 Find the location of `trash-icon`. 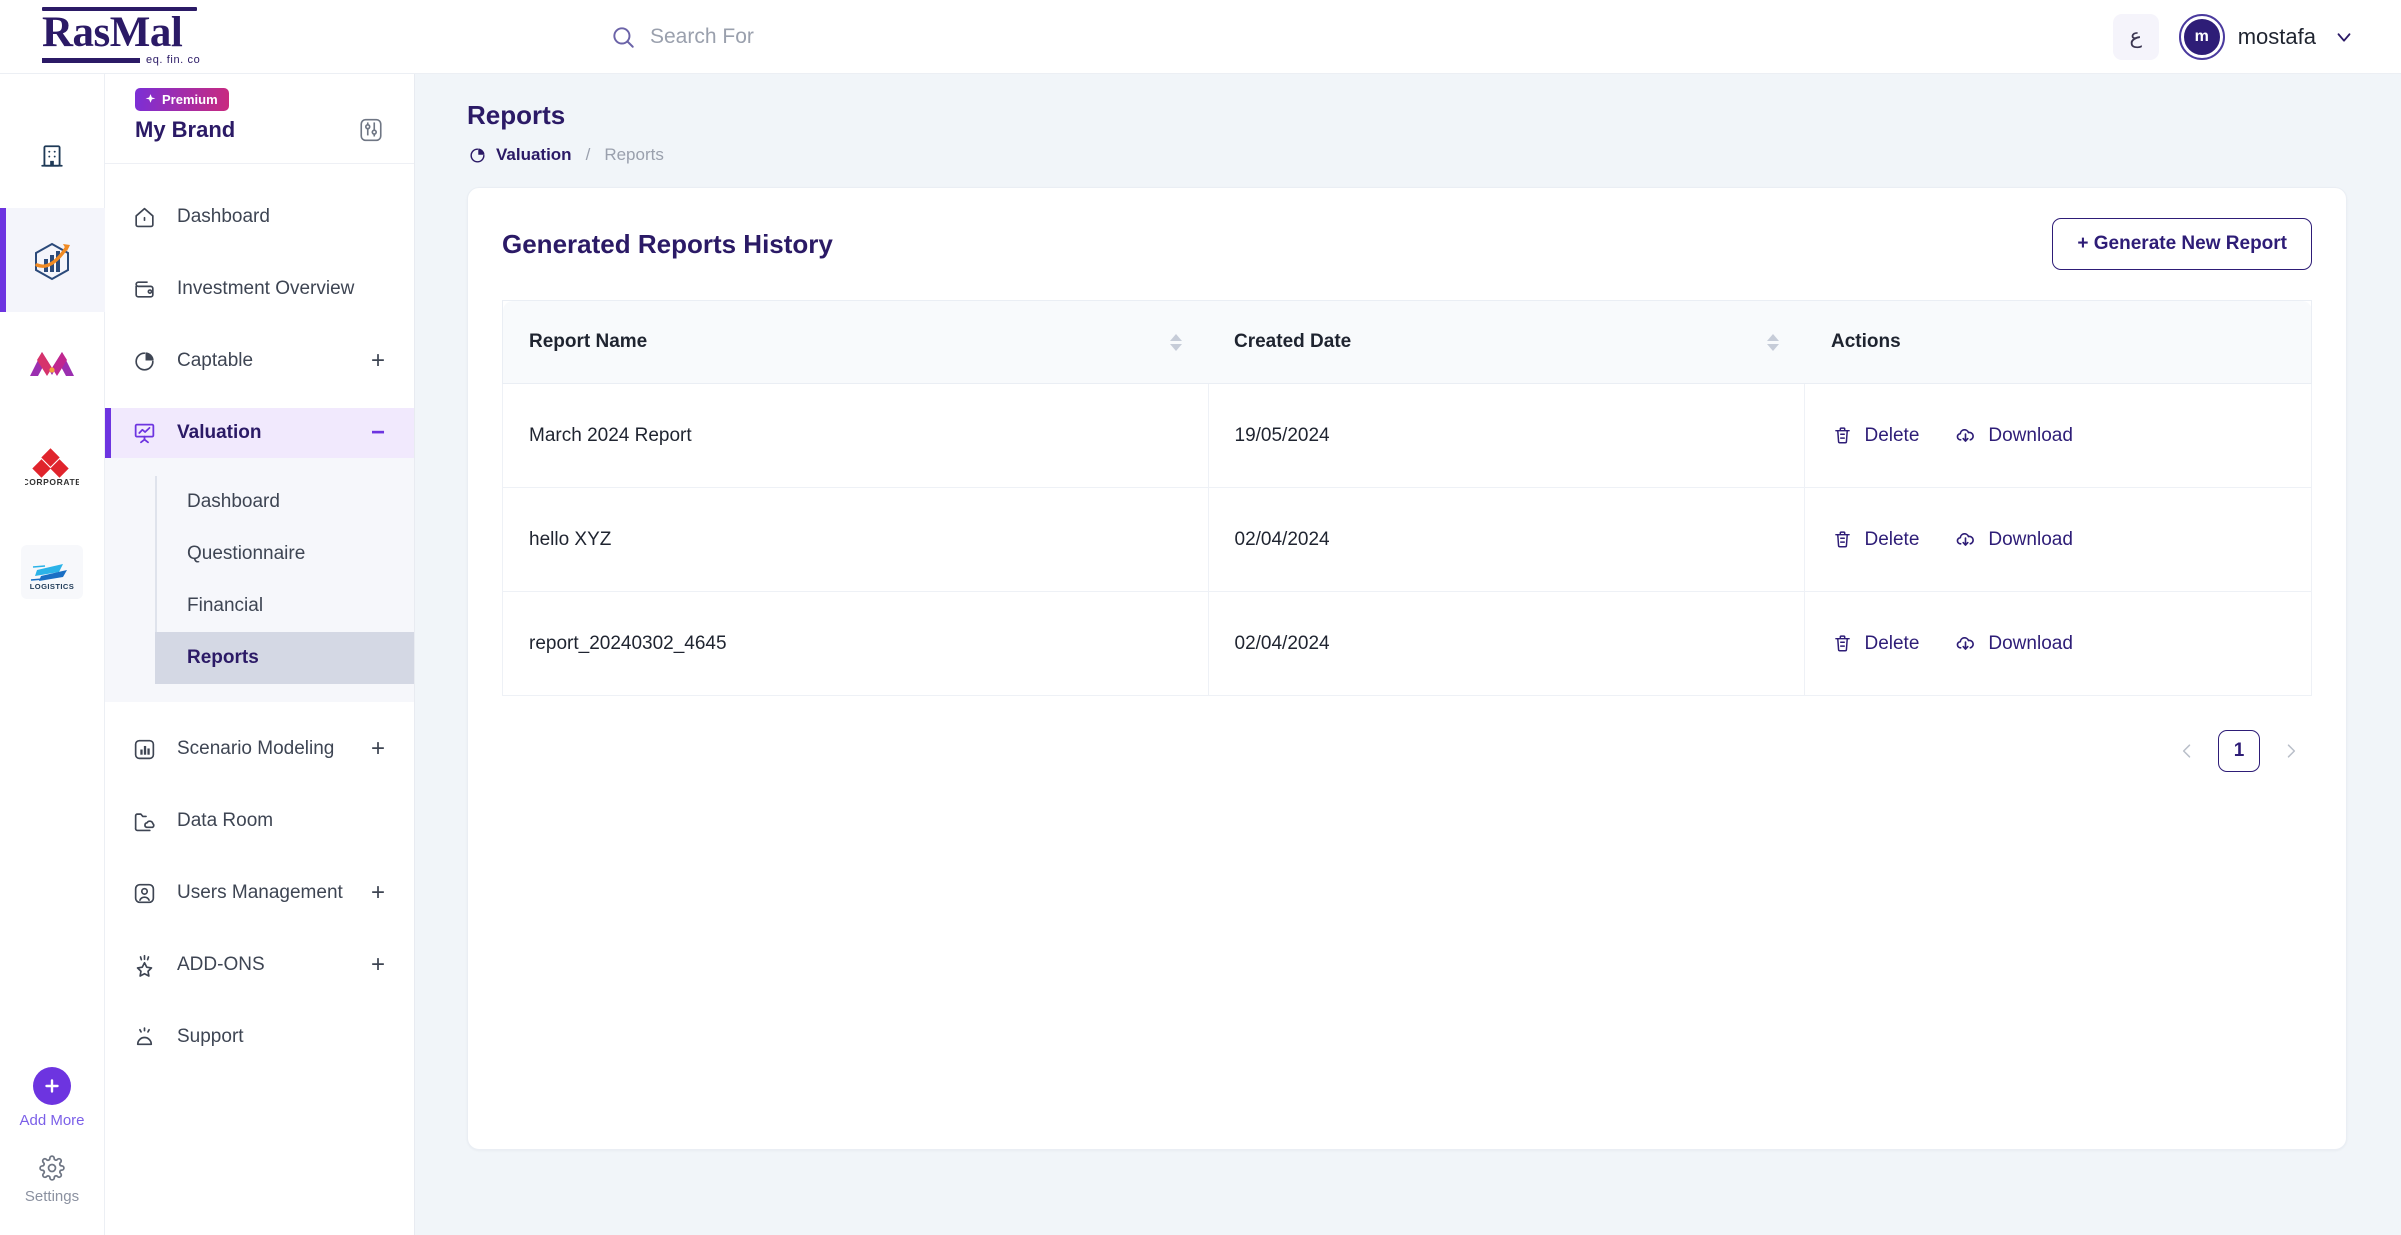

trash-icon is located at coordinates (1842, 436).